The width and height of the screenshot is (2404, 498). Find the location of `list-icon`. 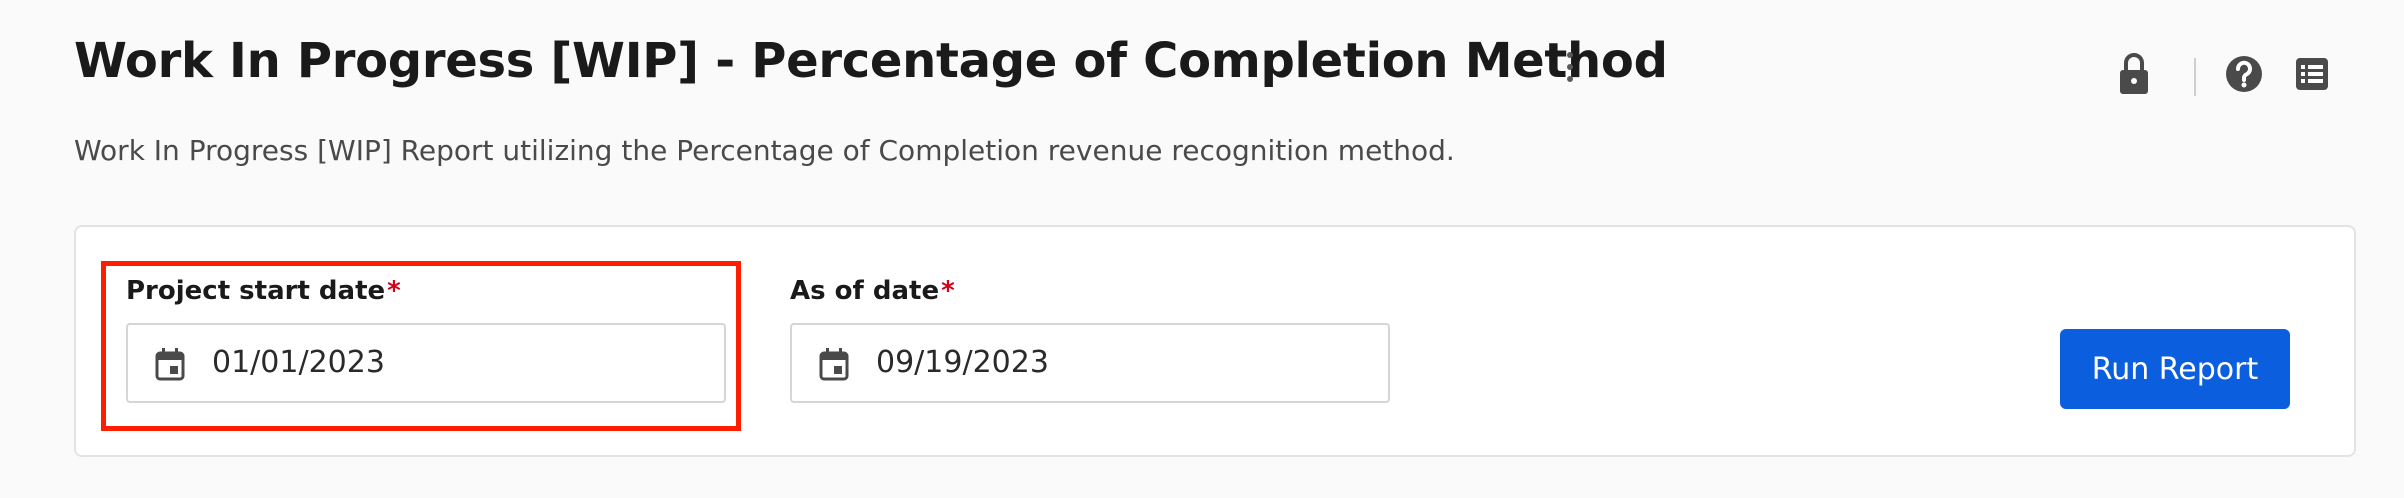

list-icon is located at coordinates (2312, 74).